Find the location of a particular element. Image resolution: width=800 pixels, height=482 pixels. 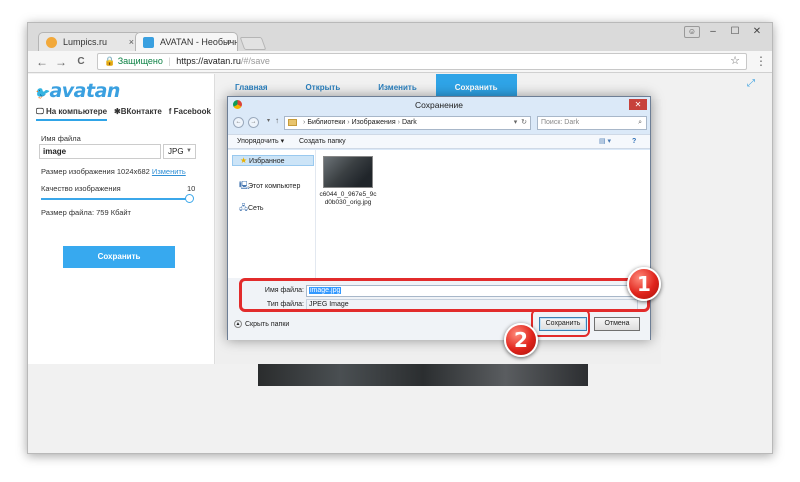

path-segment: Библиотеки is located at coordinates (326, 122).